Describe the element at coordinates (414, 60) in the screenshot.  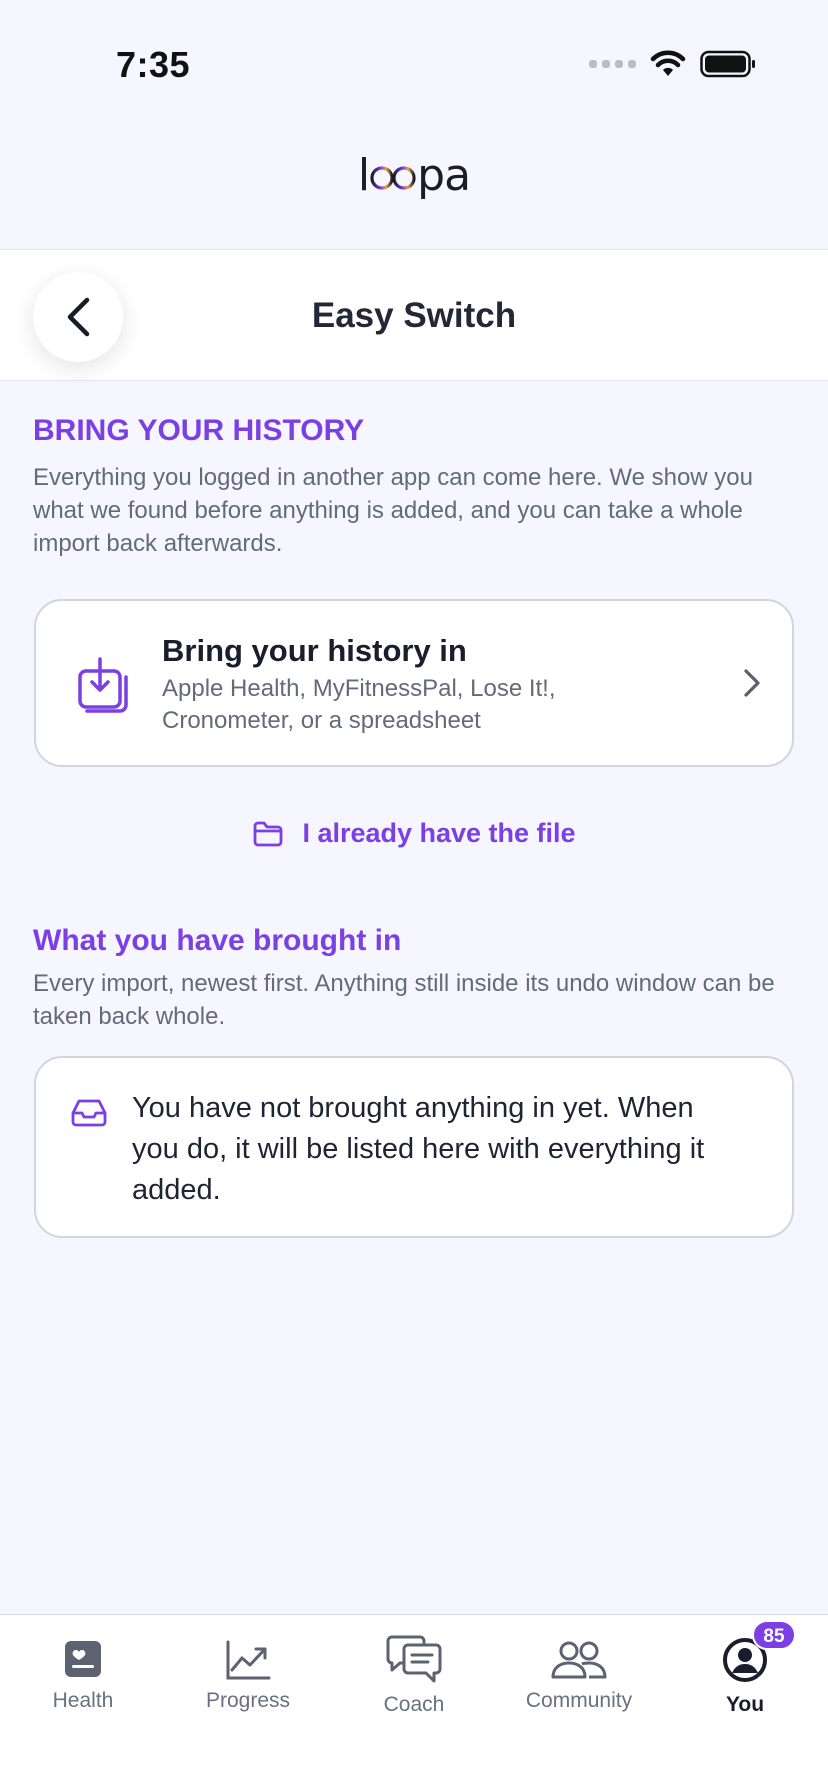
I see `status-bar: 7:35` at that location.